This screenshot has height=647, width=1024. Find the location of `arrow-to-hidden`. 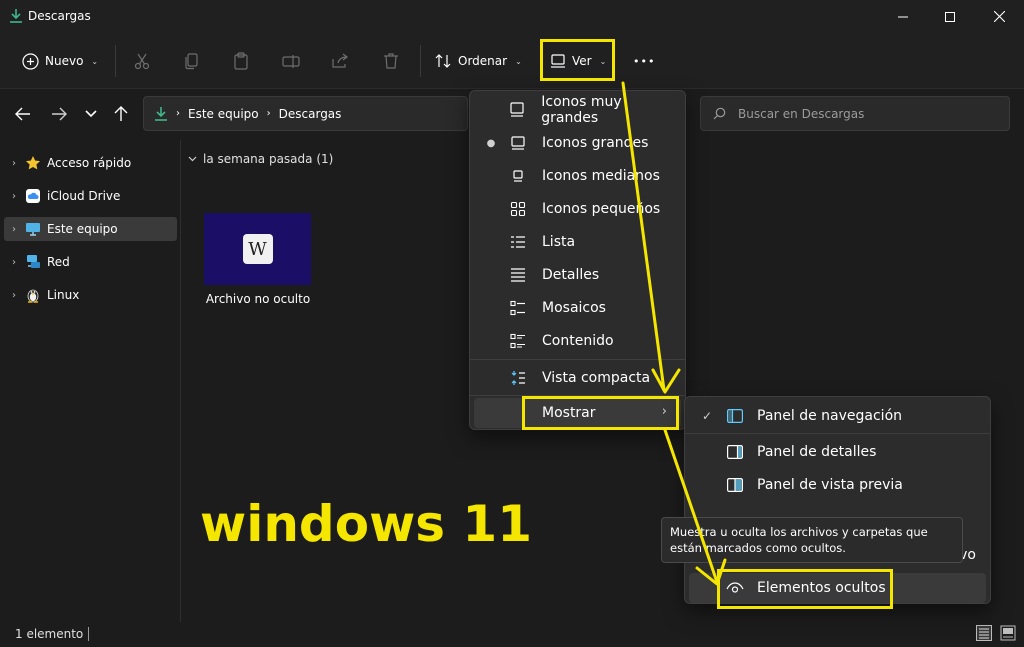

arrow-to-hidden is located at coordinates (691, 506).